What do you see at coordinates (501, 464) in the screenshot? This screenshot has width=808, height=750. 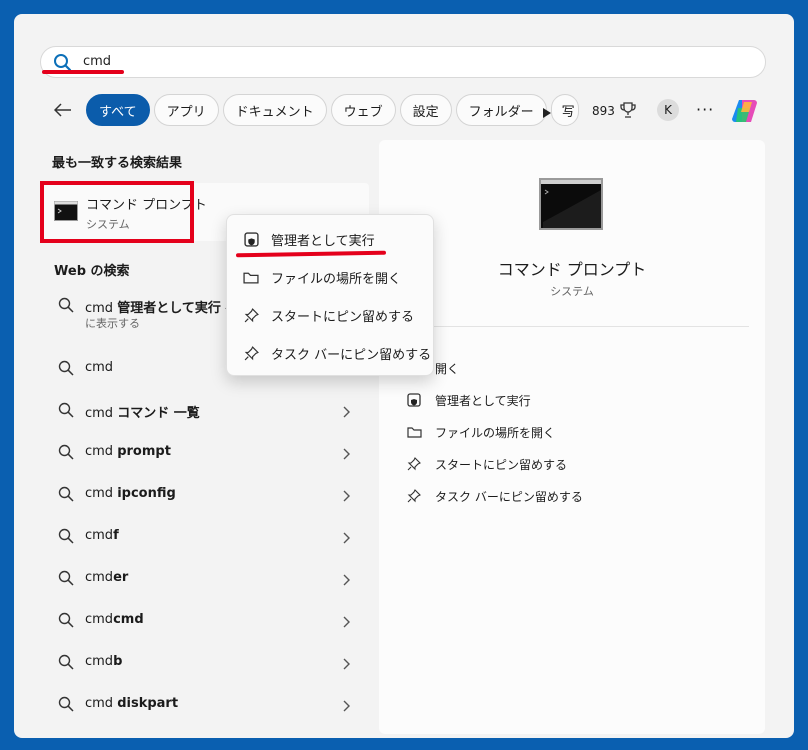 I see `action-pin-to-start-label: スタートにピン留めする` at bounding box center [501, 464].